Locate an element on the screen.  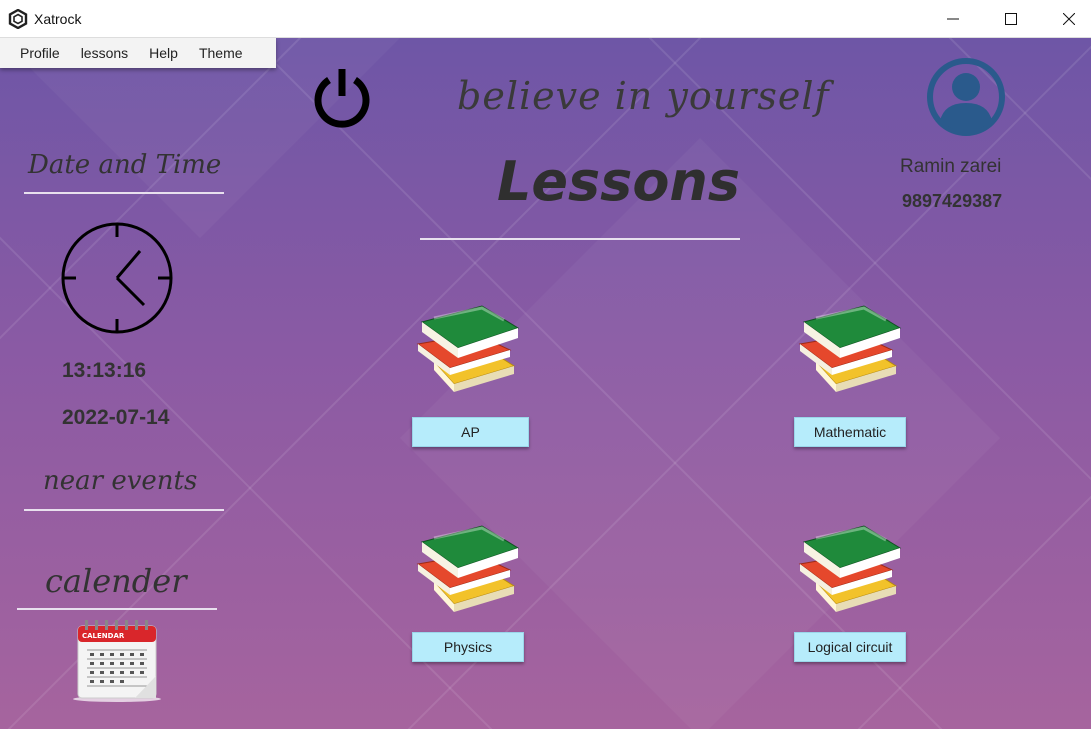
menu-bar: Profile lessons Help Theme is located at coordinates (138, 53).